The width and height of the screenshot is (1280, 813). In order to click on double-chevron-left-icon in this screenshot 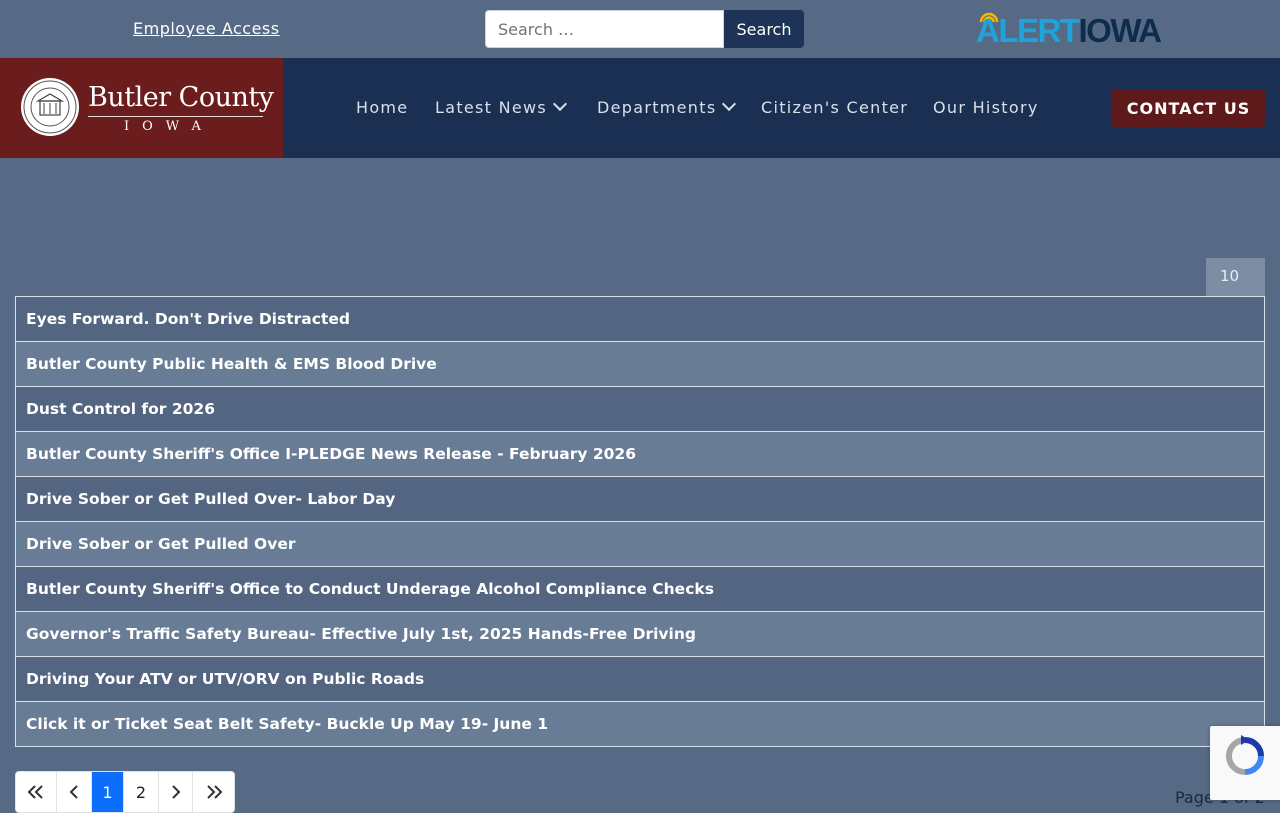, I will do `click(35, 792)`.